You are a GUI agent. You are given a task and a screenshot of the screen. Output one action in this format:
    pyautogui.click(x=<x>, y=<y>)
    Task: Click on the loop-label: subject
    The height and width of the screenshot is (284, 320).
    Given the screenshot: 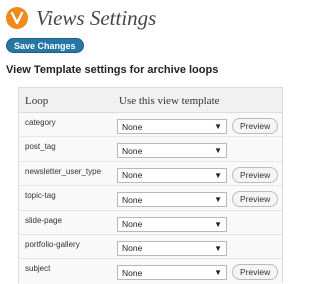 What is the action you would take?
    pyautogui.click(x=38, y=269)
    